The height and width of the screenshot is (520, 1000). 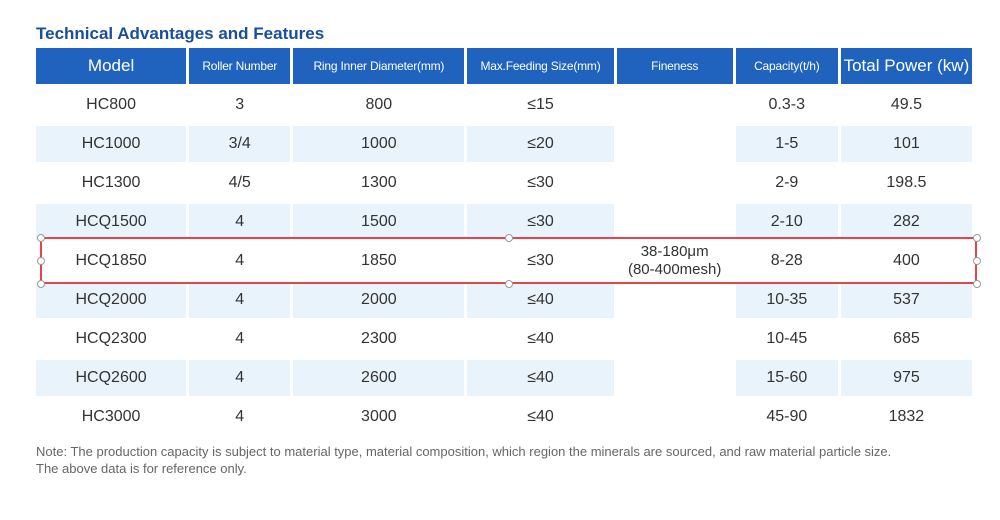 I want to click on cell-capacity: 0.3-3, so click(x=786, y=105).